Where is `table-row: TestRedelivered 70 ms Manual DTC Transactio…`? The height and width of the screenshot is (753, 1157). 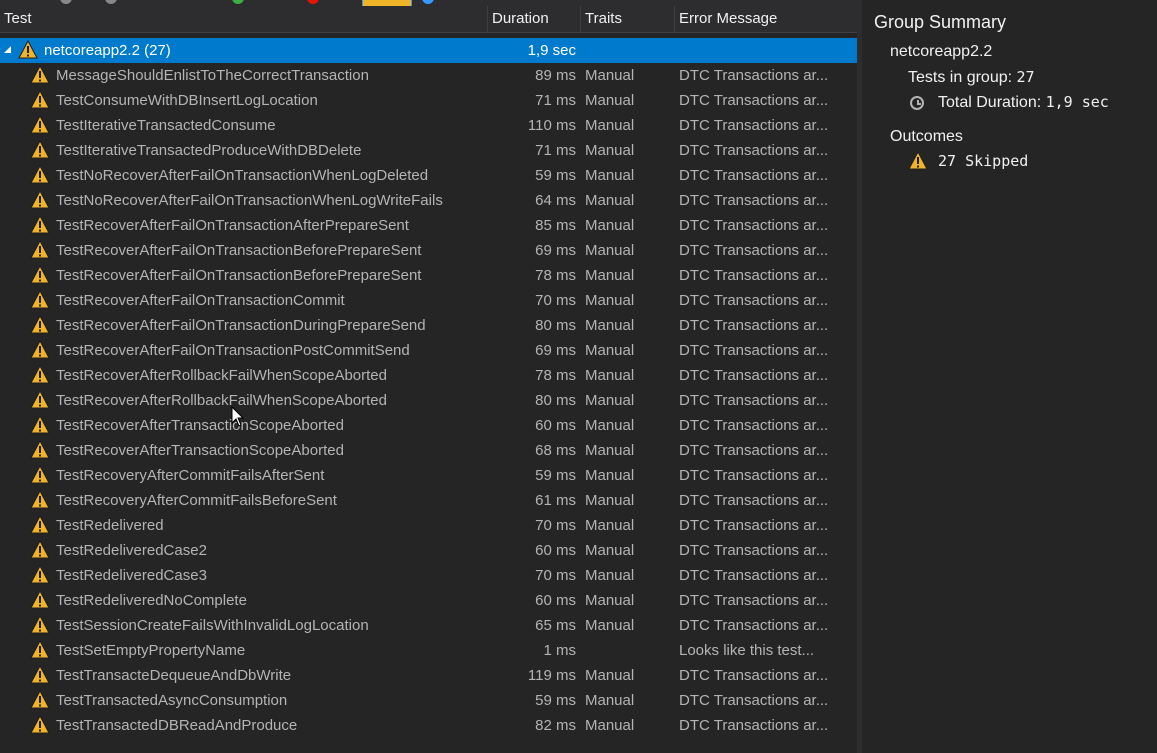 table-row: TestRedelivered 70 ms Manual DTC Transactio… is located at coordinates (428, 525).